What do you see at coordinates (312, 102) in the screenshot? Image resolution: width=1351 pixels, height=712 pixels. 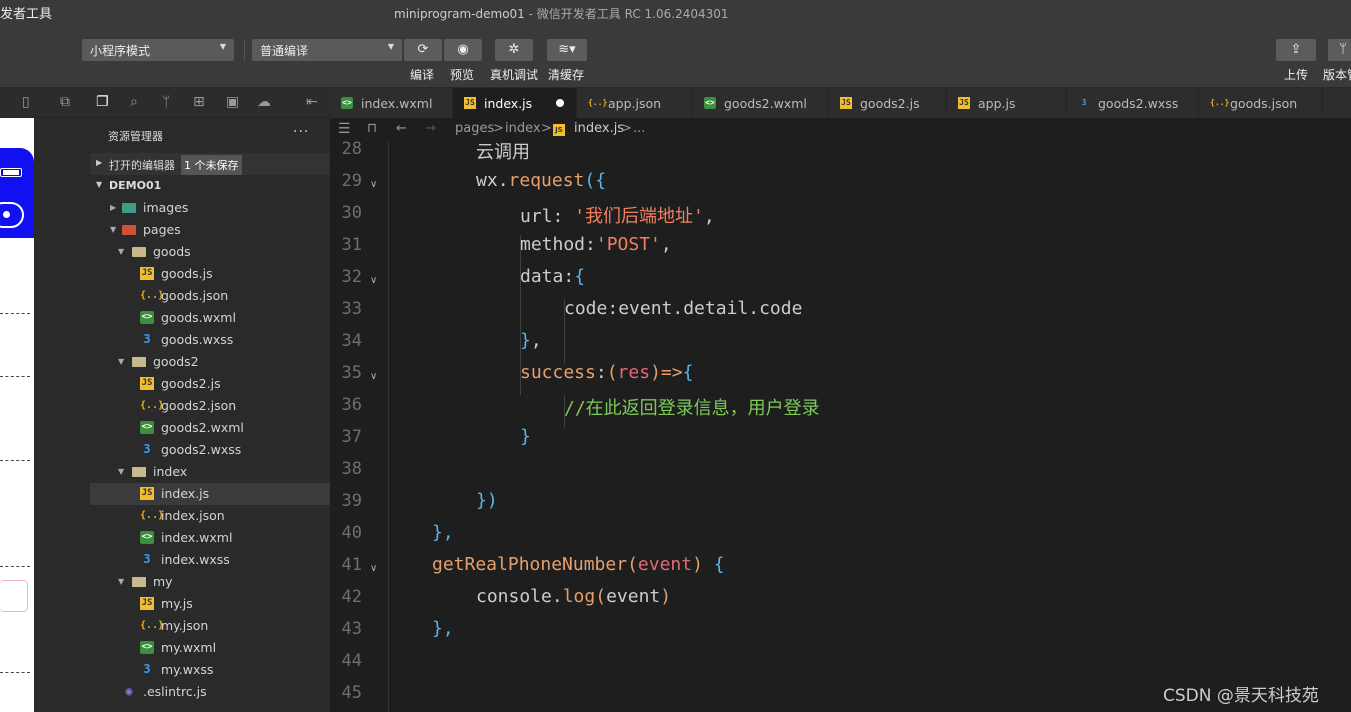 I see `collapse-panel-icon: ⇤` at bounding box center [312, 102].